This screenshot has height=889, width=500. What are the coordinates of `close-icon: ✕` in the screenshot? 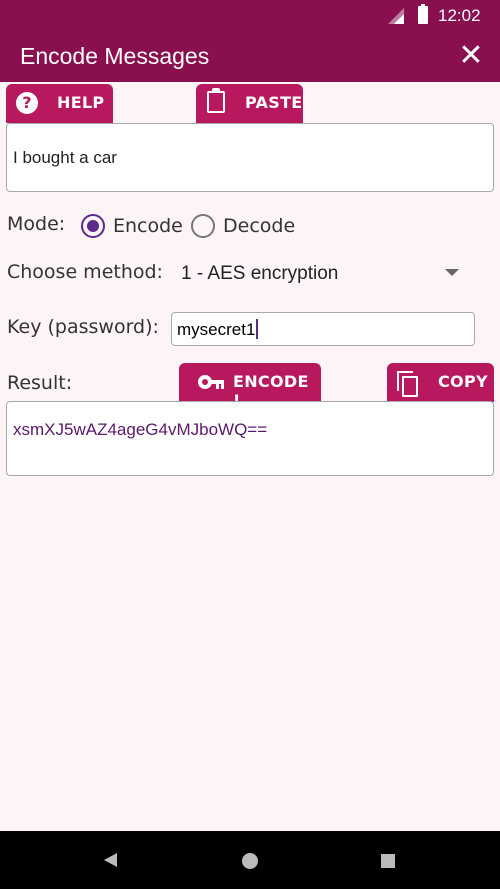 It's located at (471, 56).